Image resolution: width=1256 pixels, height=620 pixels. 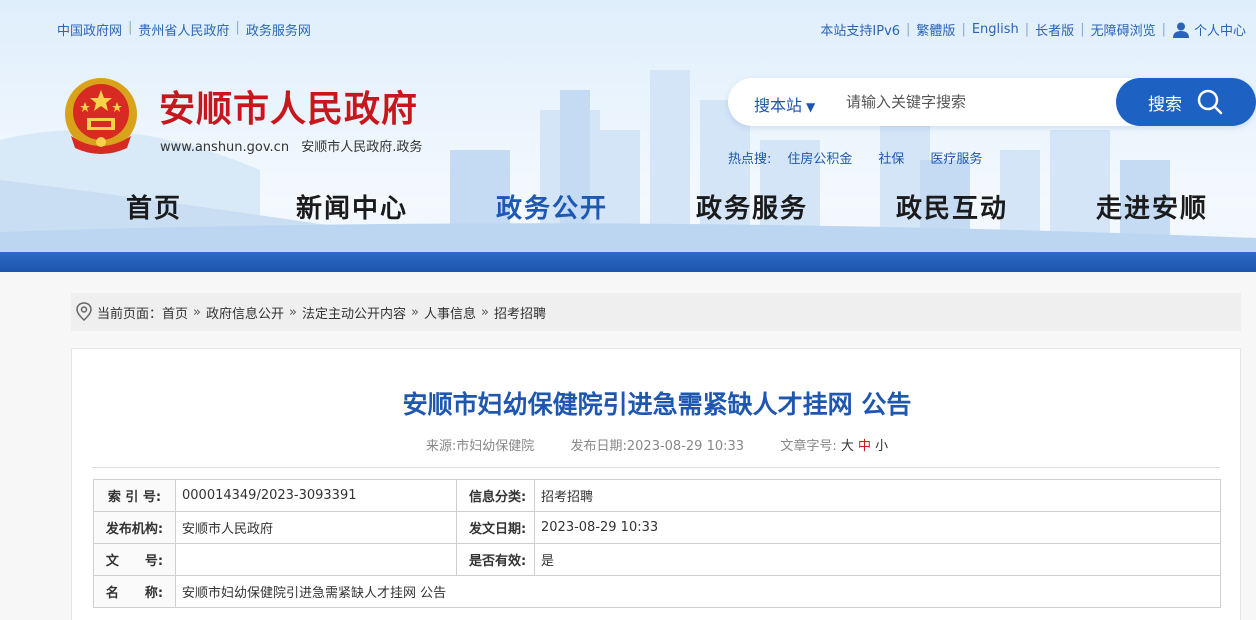 What do you see at coordinates (291, 145) in the screenshot?
I see `site-url: www.anshun.gov.cn 安顺市人民政府.政务` at bounding box center [291, 145].